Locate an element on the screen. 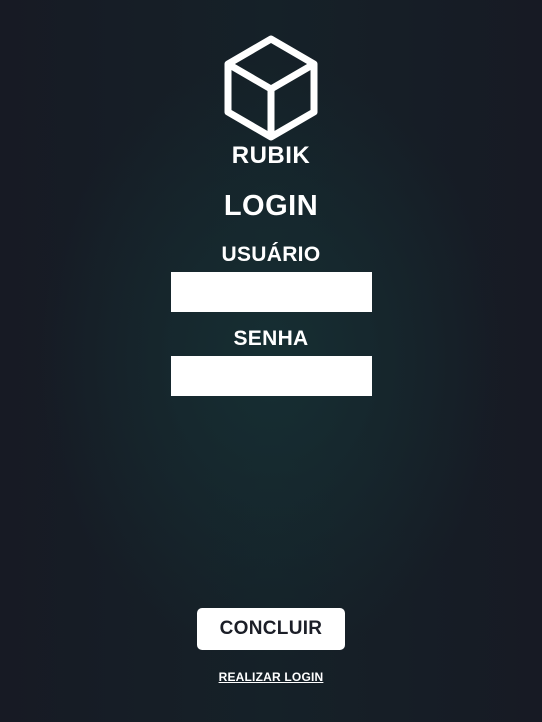 The height and width of the screenshot is (722, 542). submit-button: CONCLUIR is located at coordinates (271, 629).